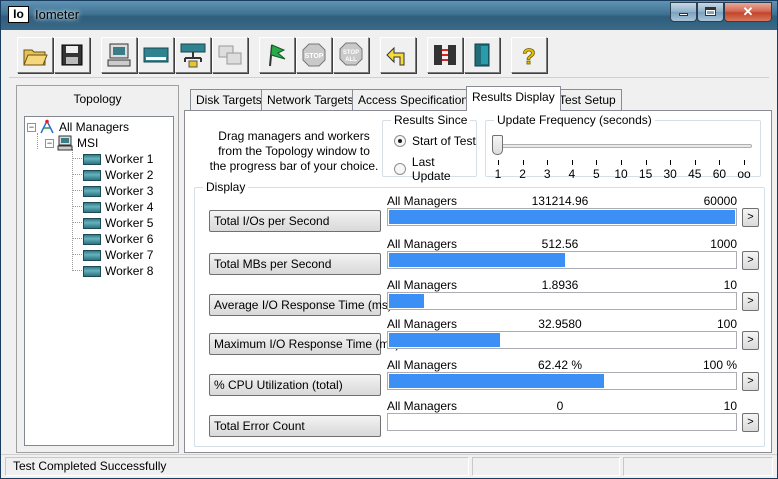  What do you see at coordinates (35, 57) in the screenshot?
I see `open-folder-icon` at bounding box center [35, 57].